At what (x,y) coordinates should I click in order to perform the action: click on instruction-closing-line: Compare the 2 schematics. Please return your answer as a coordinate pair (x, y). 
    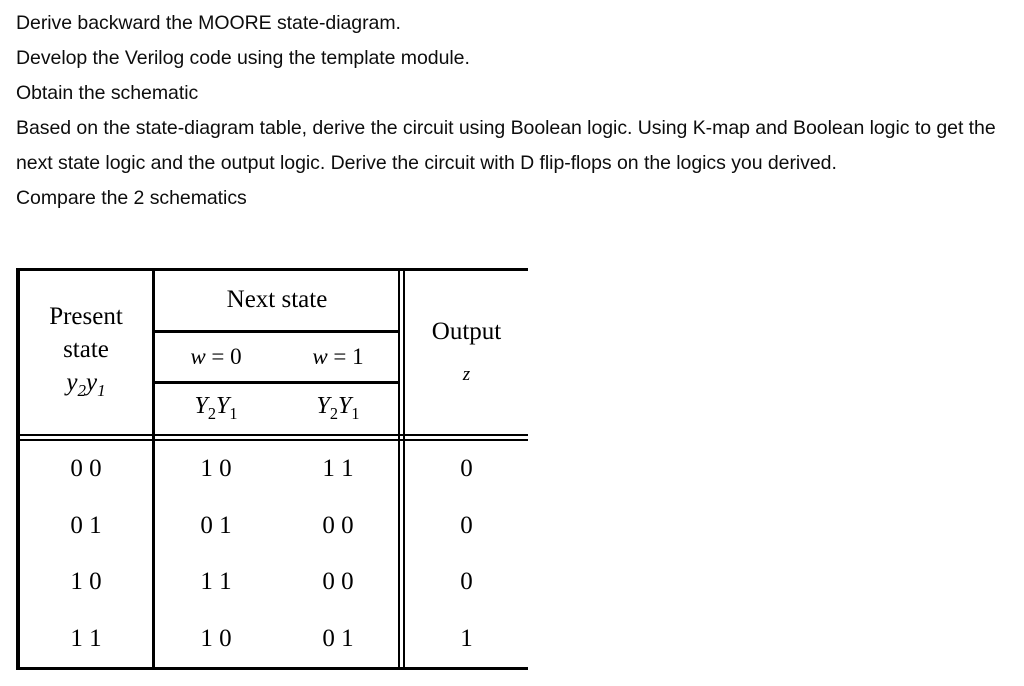
    Looking at the image, I should click on (131, 198).